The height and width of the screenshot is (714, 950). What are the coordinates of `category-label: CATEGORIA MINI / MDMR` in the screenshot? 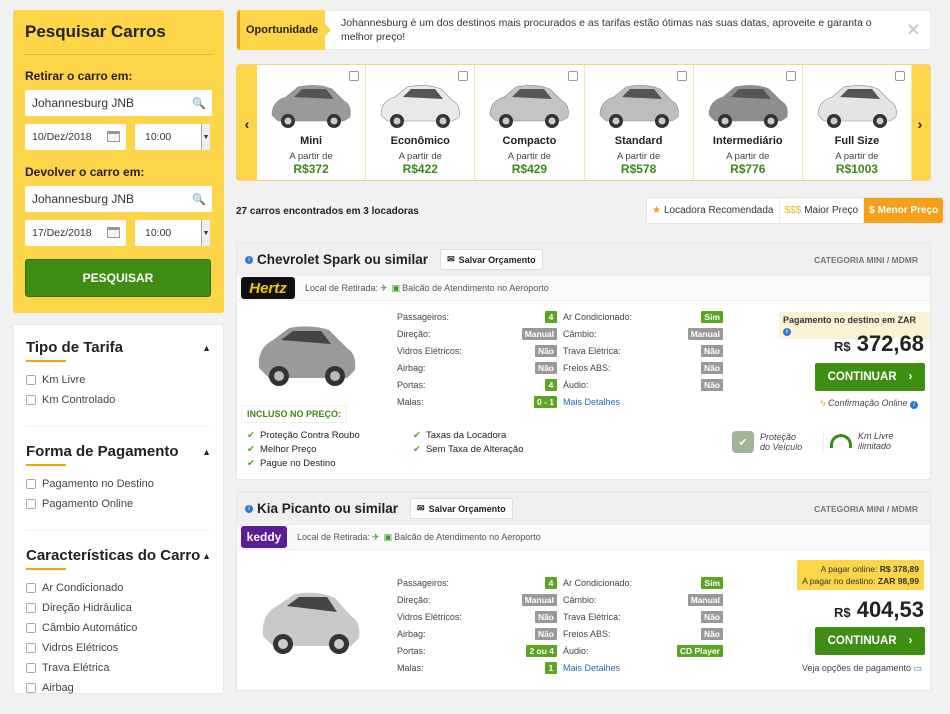 It's located at (866, 259).